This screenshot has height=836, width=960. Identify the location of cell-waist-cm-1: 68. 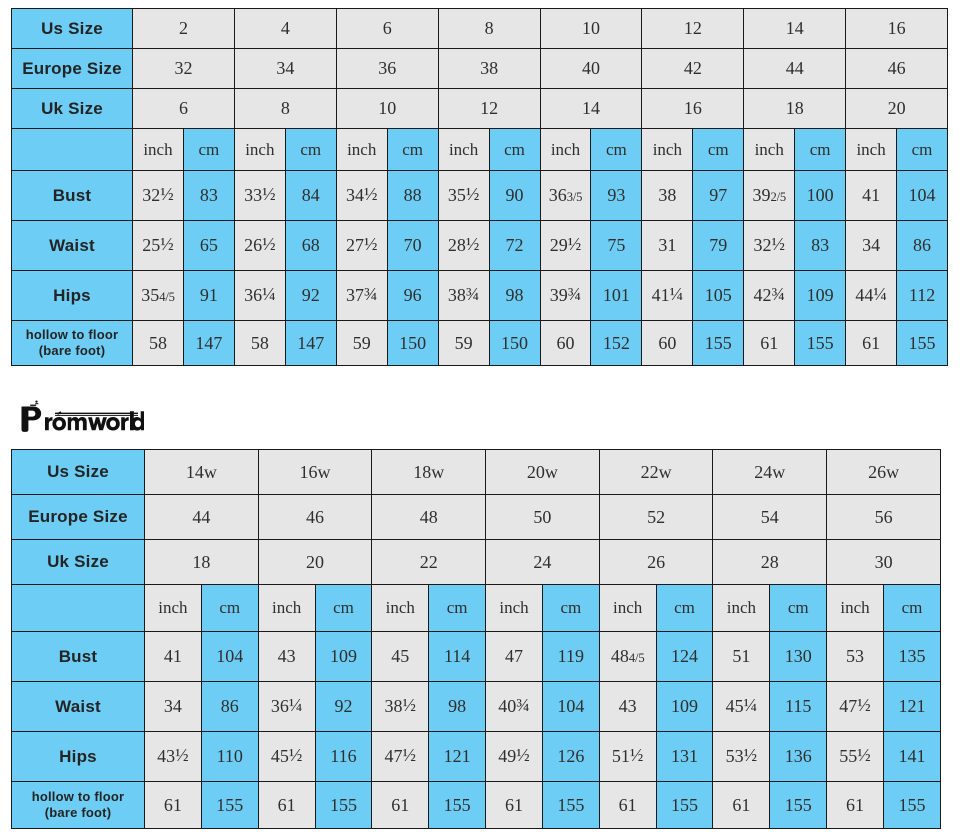
(310, 245).